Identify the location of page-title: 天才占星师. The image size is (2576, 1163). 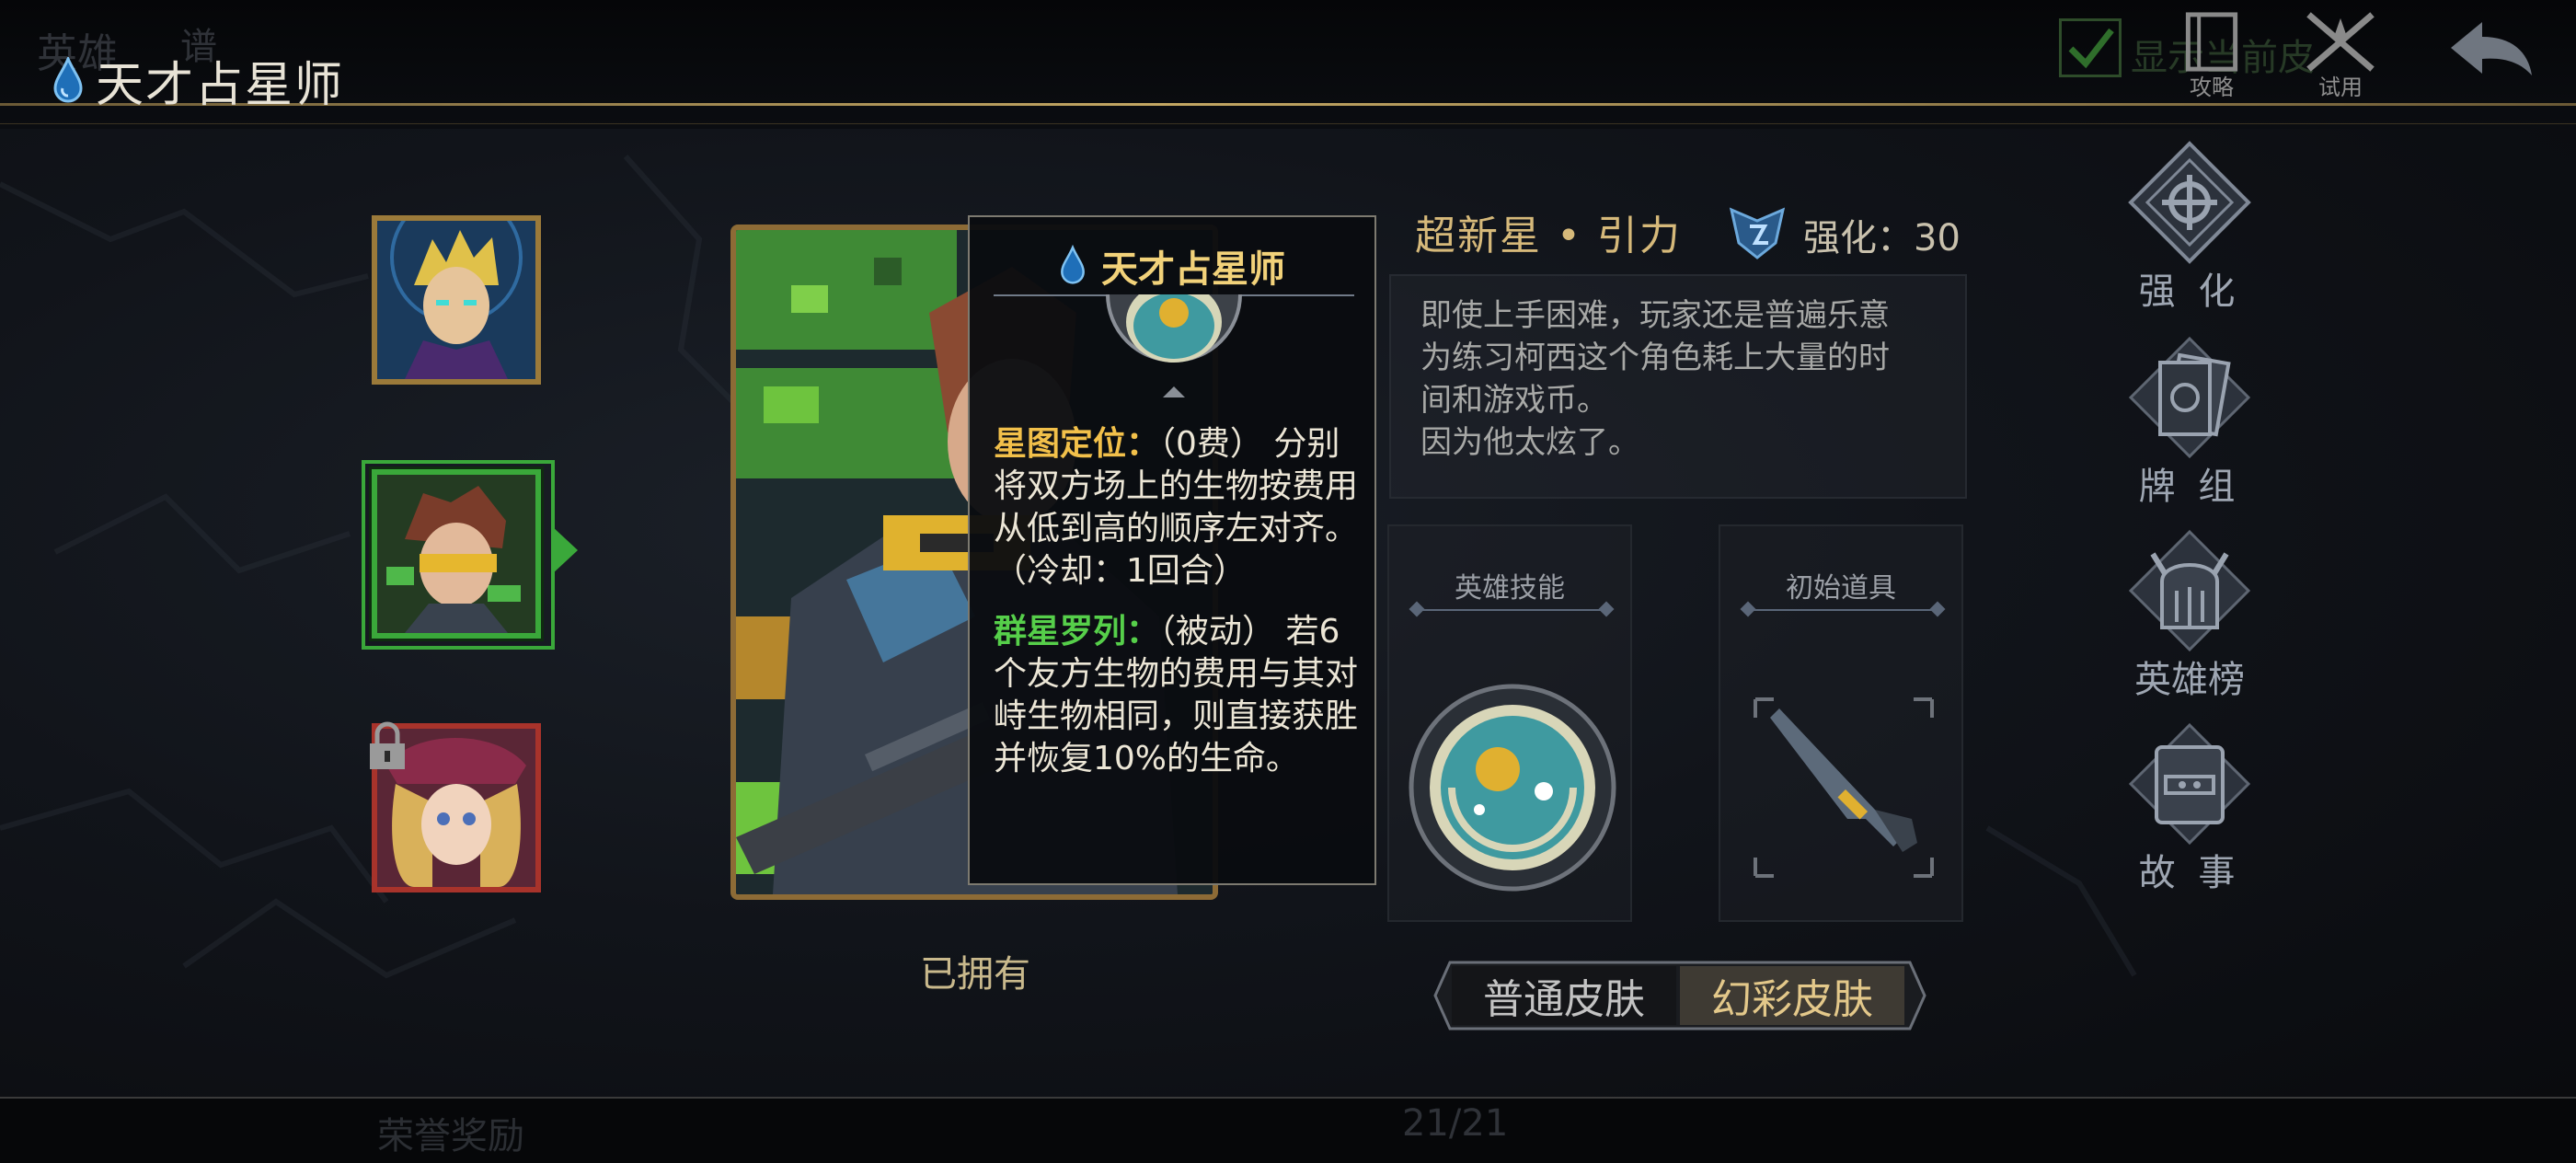
(220, 86).